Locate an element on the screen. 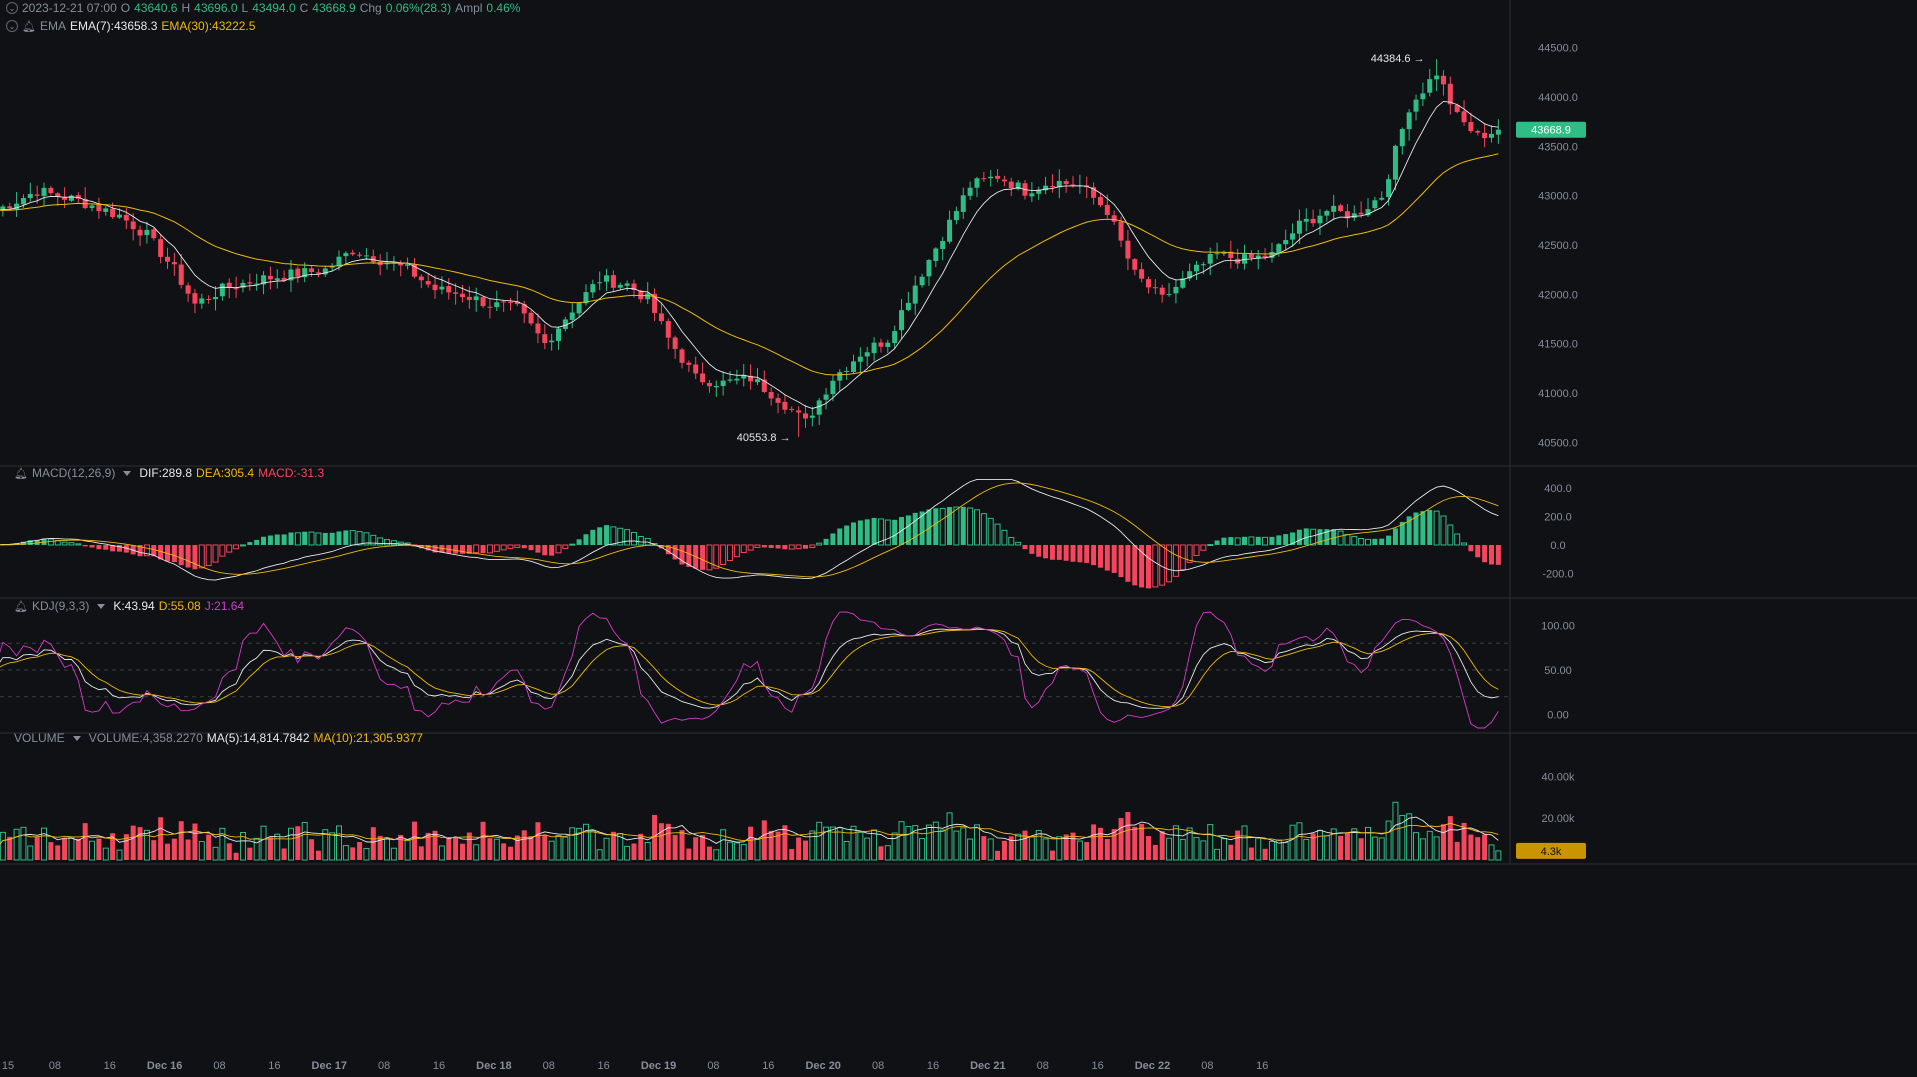  kdj-d-line is located at coordinates (749, 668).